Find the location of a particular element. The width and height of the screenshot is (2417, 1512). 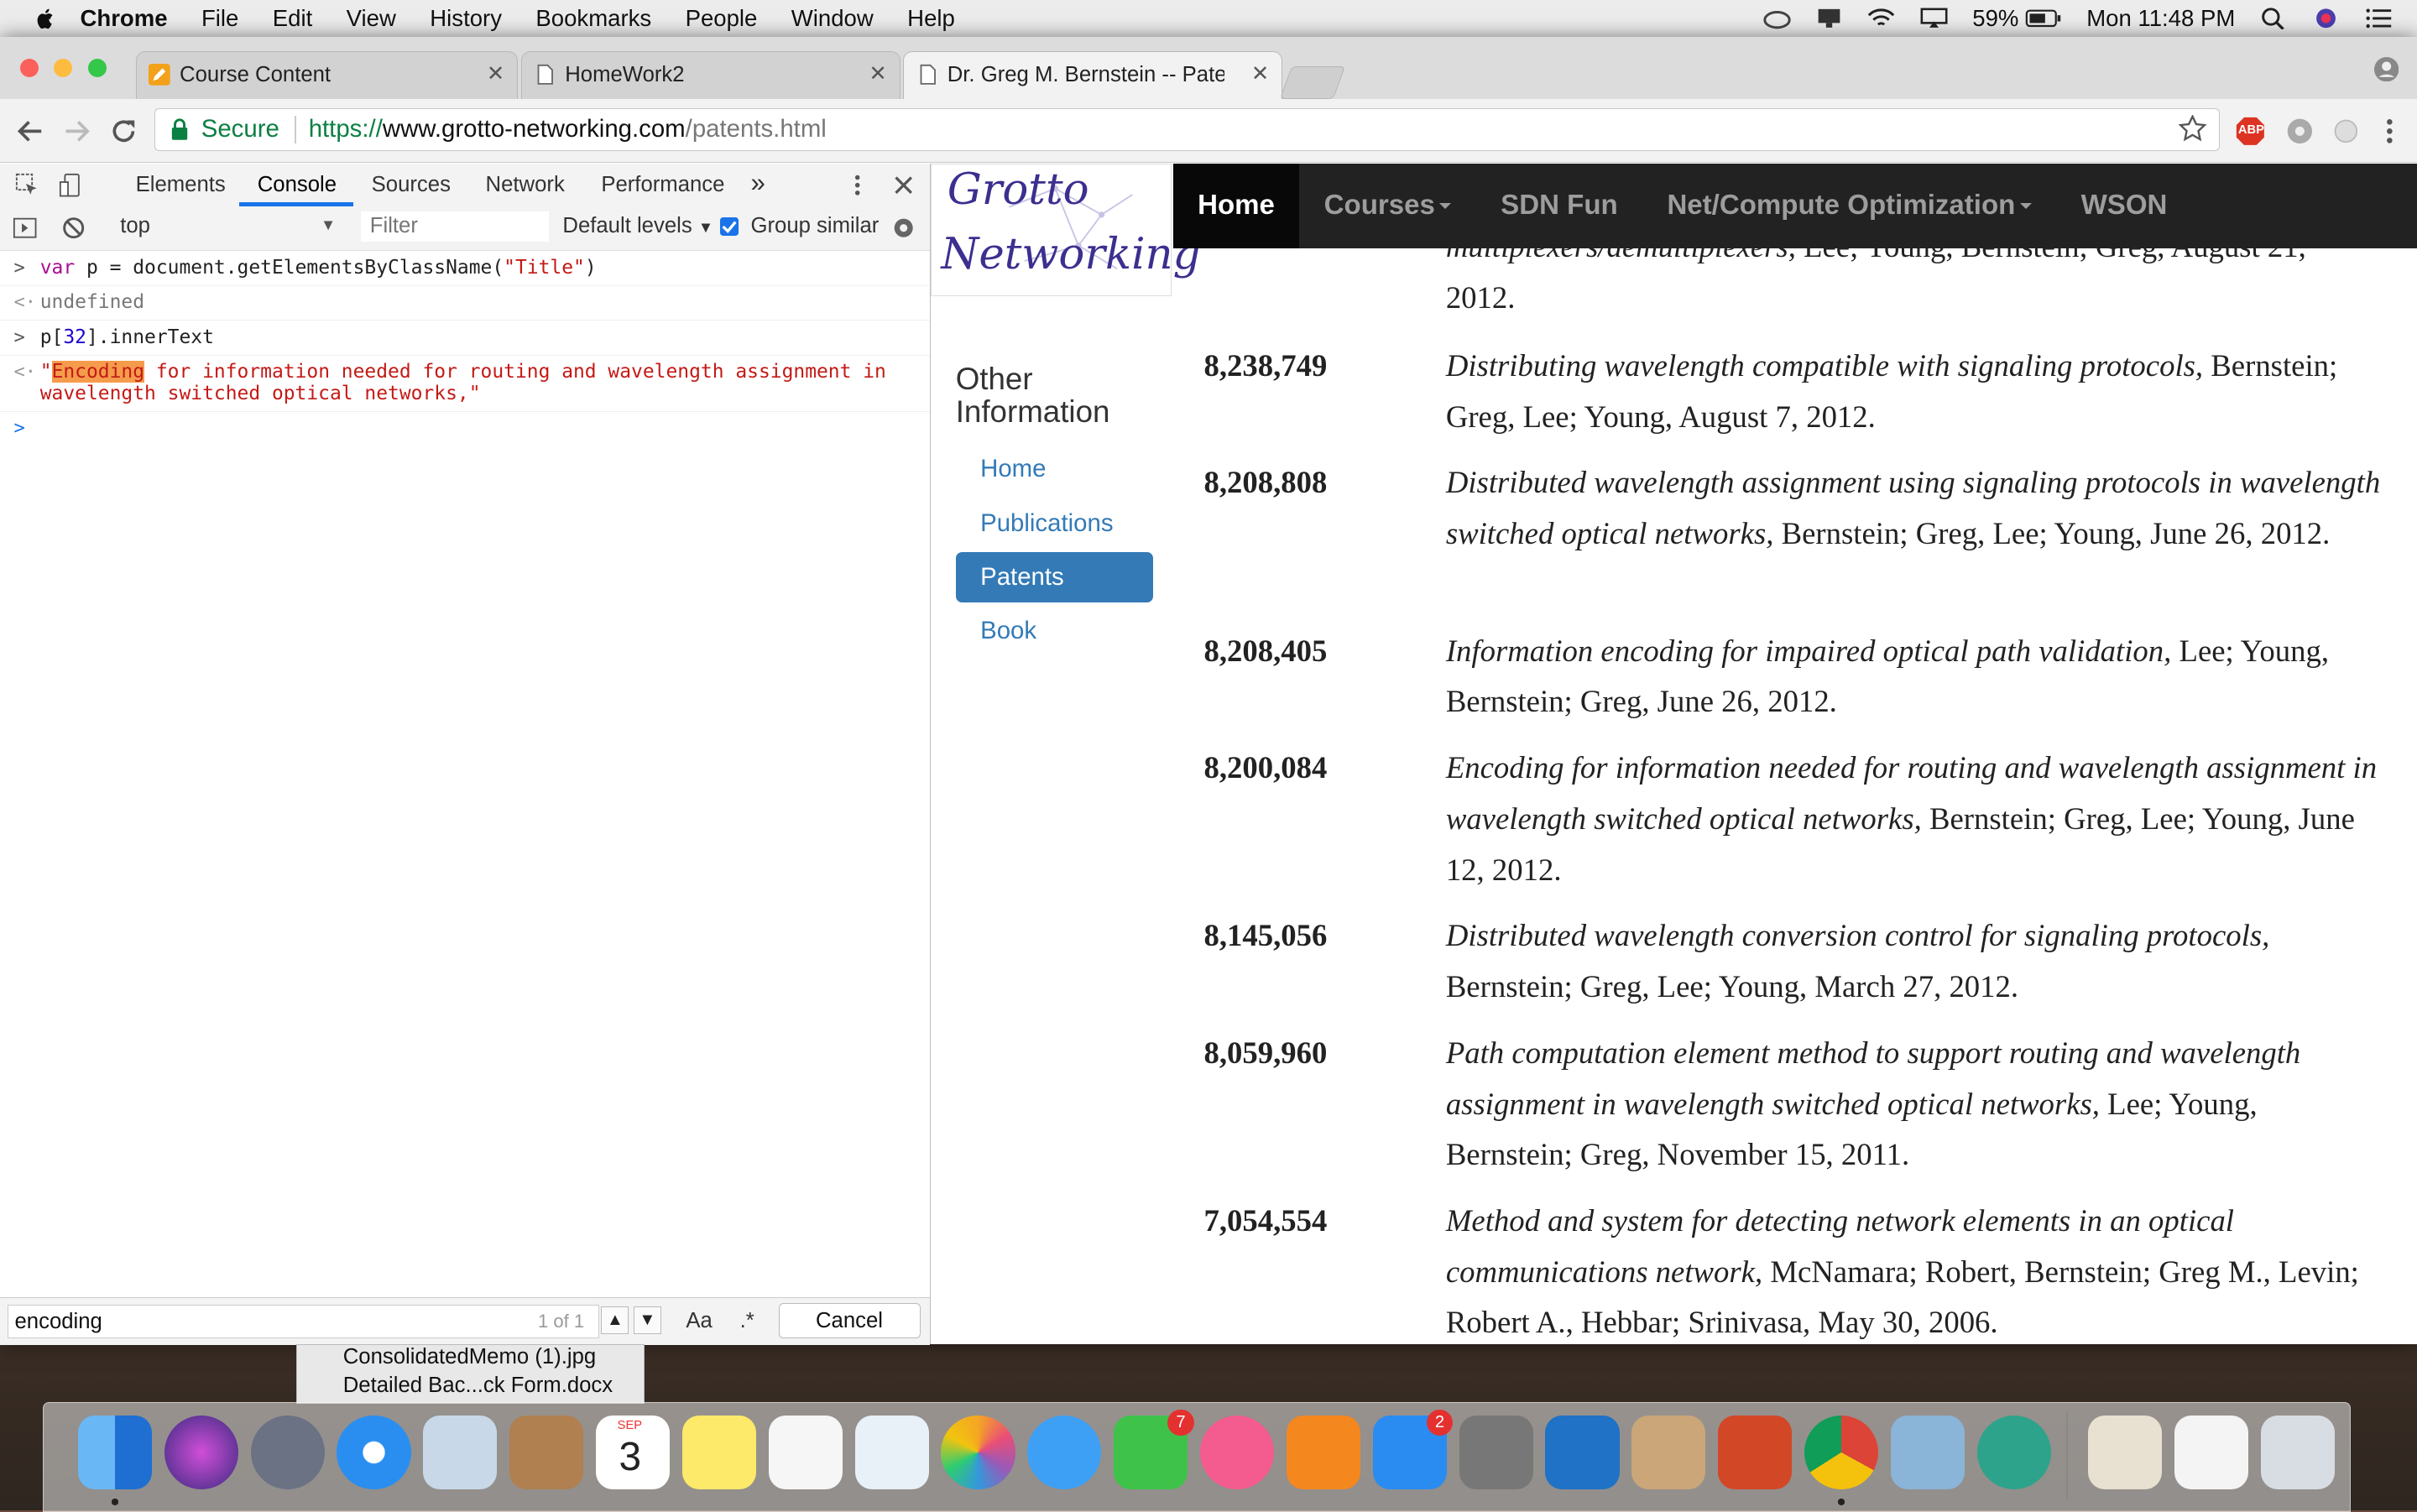

minimized-window-thumbnail is located at coordinates (2125, 1453).